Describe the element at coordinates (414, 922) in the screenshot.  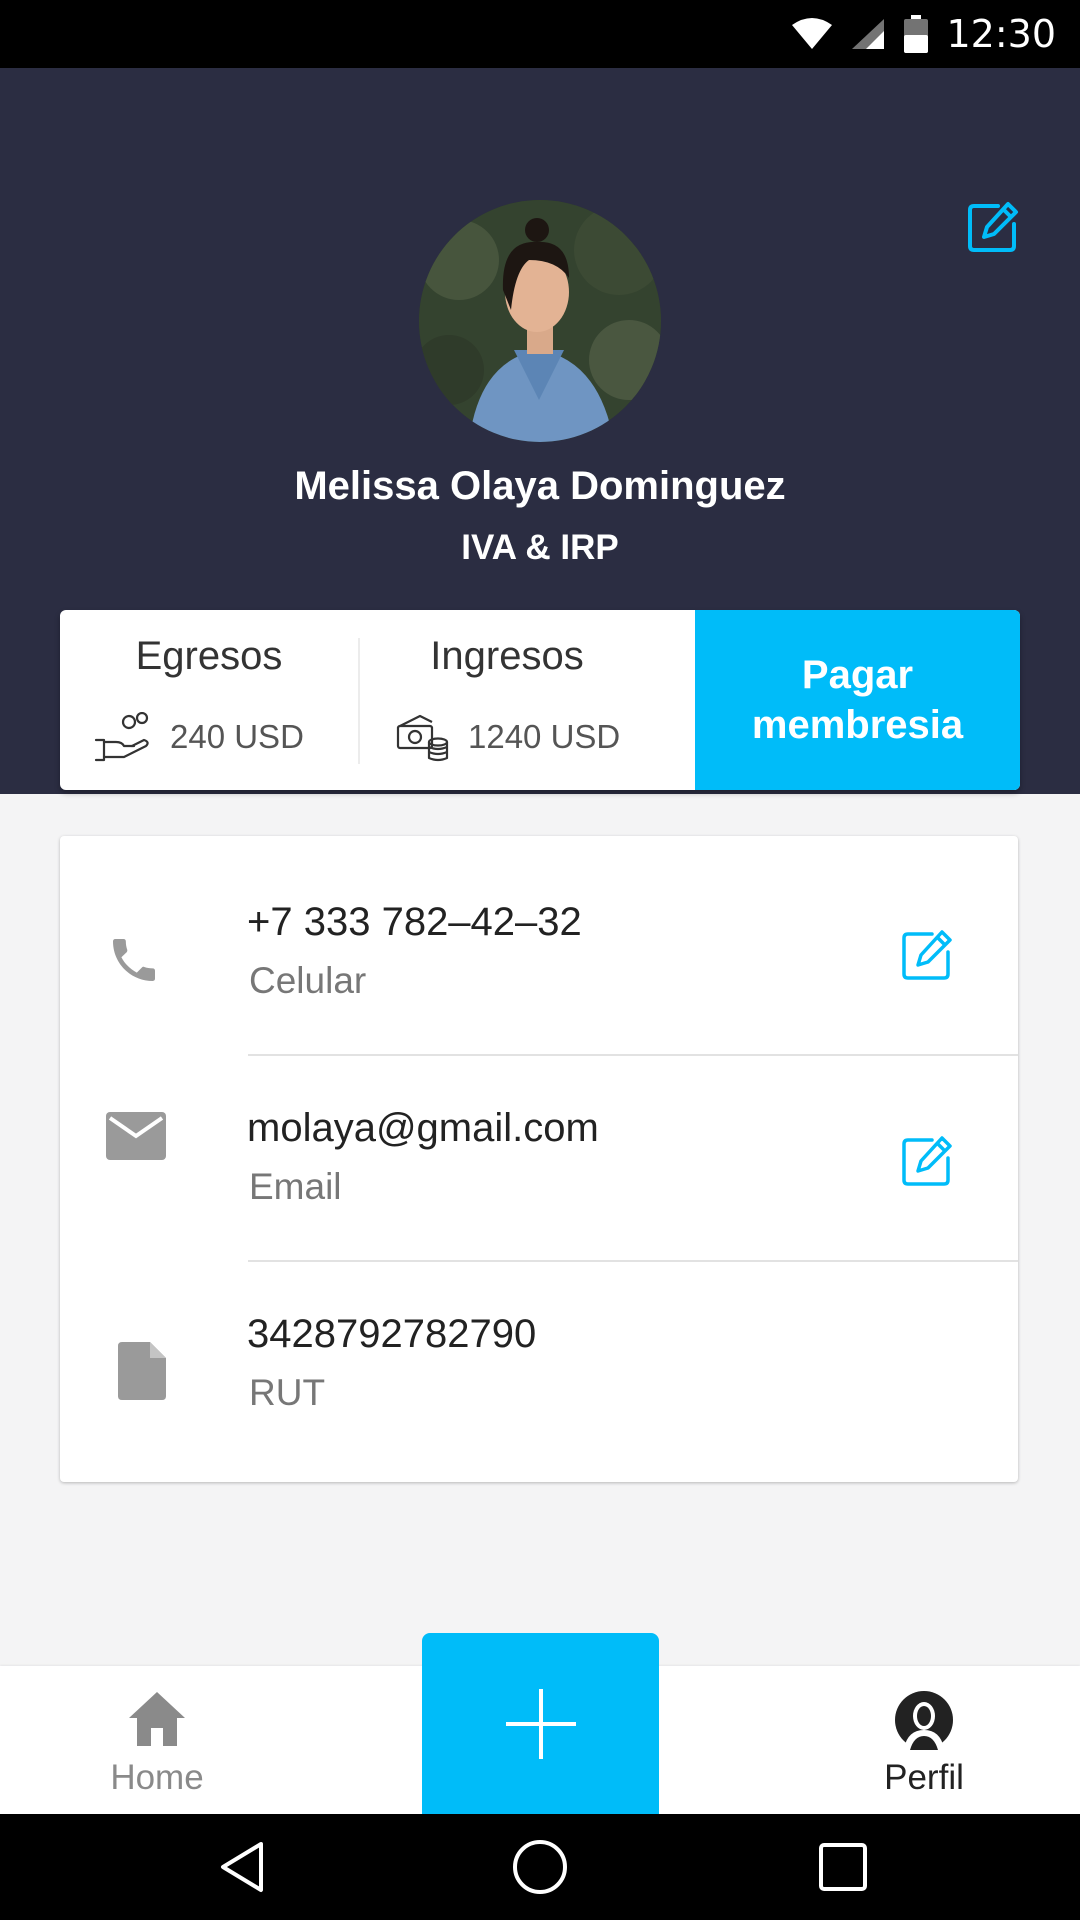
I see `phone-number: +7 333 782–42–32` at that location.